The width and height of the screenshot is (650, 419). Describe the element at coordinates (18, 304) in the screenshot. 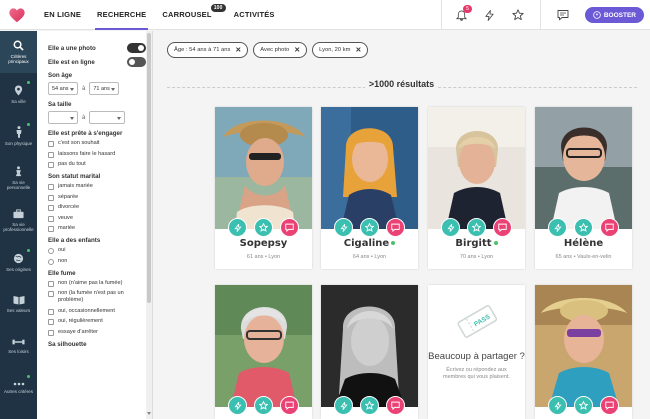

I see `sidebar-item-ses-valeurs: Ses valeurs` at that location.